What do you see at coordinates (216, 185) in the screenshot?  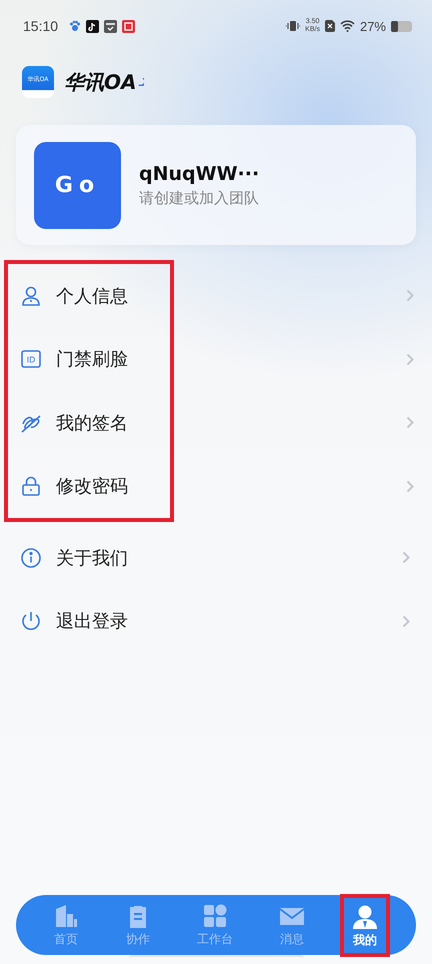 I see `profile-card: Go qNuqWW··· 请创建或加入团队` at bounding box center [216, 185].